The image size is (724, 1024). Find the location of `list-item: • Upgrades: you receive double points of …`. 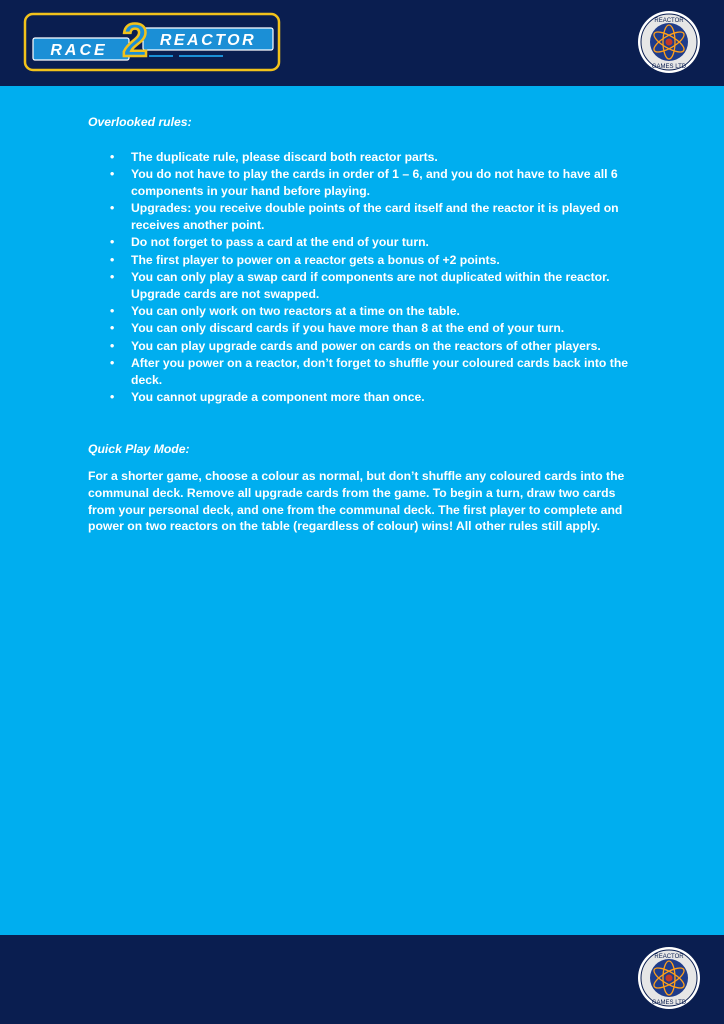

list-item: • Upgrades: you receive double points of … is located at coordinates (364, 216).